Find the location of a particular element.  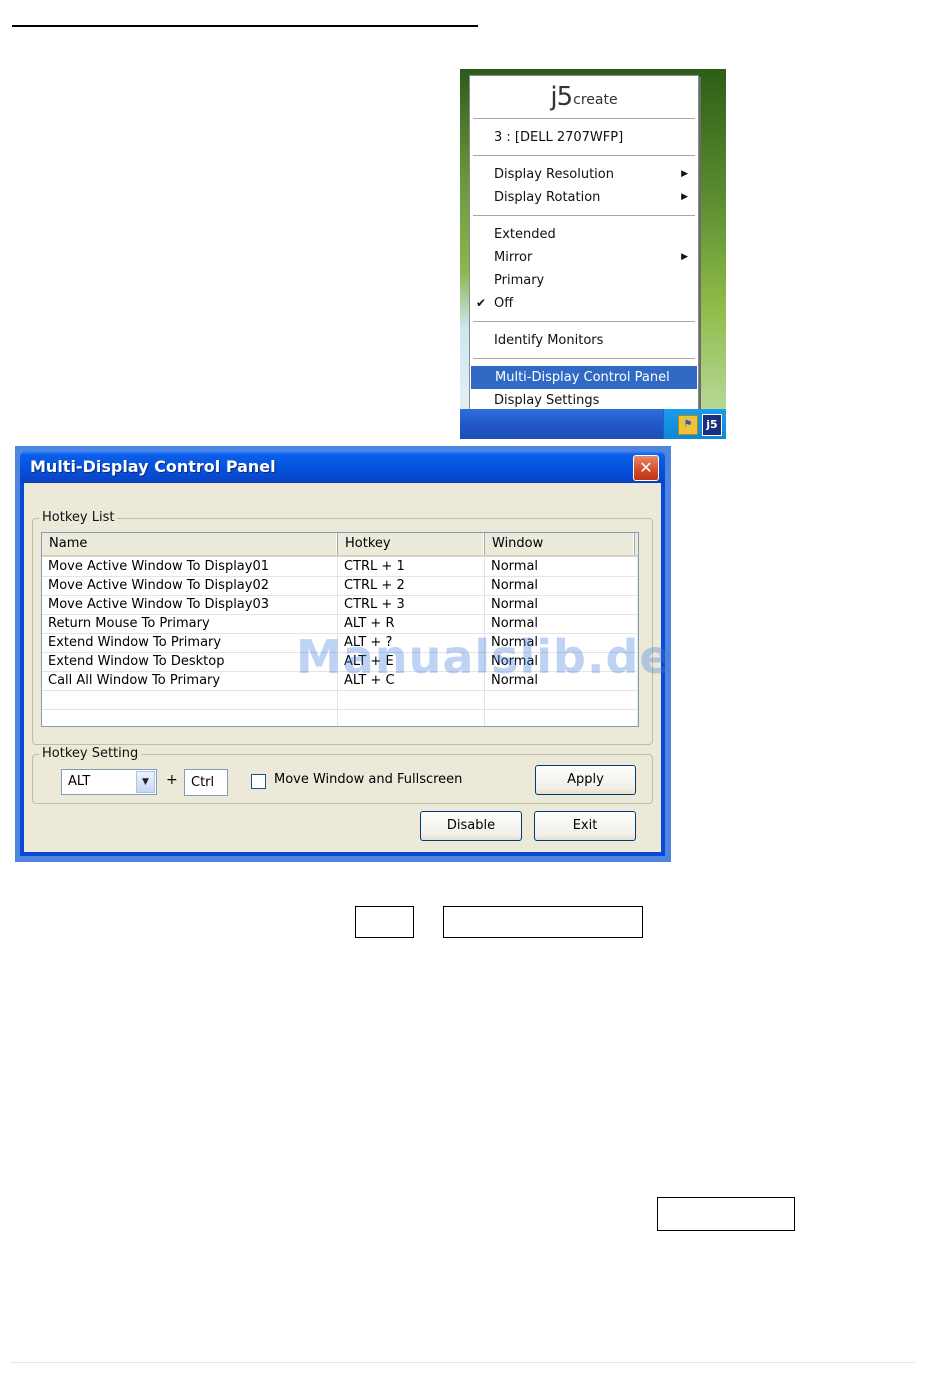

modifier-value: ALT is located at coordinates (79, 781).